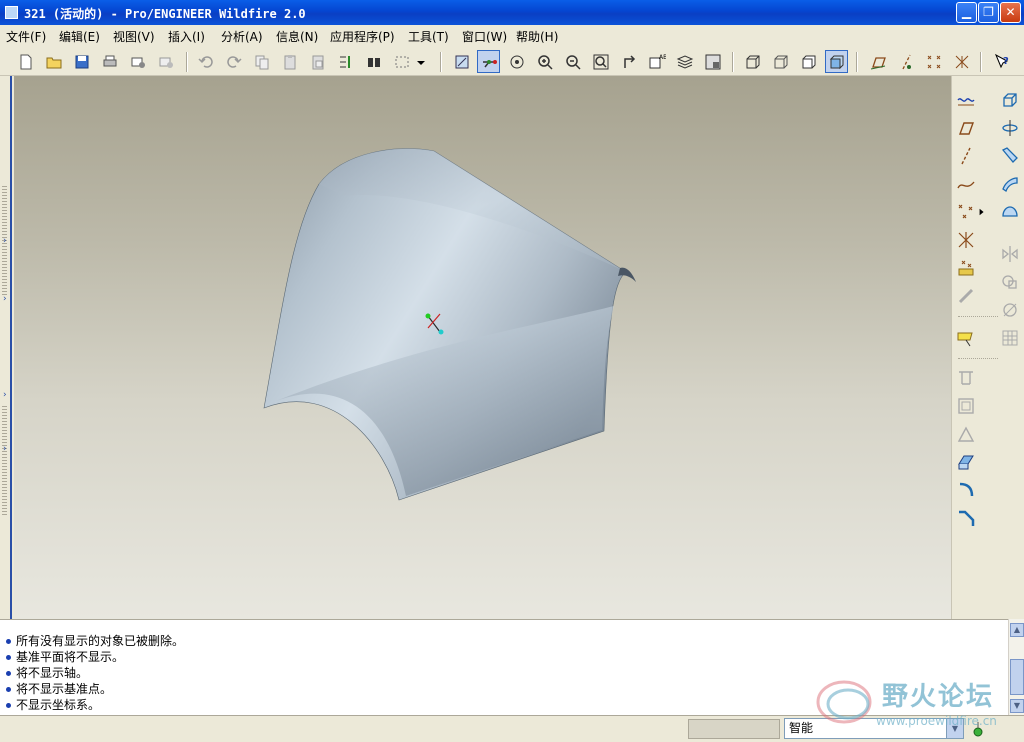  Describe the element at coordinates (289, 61) in the screenshot. I see `paste-icon` at that location.